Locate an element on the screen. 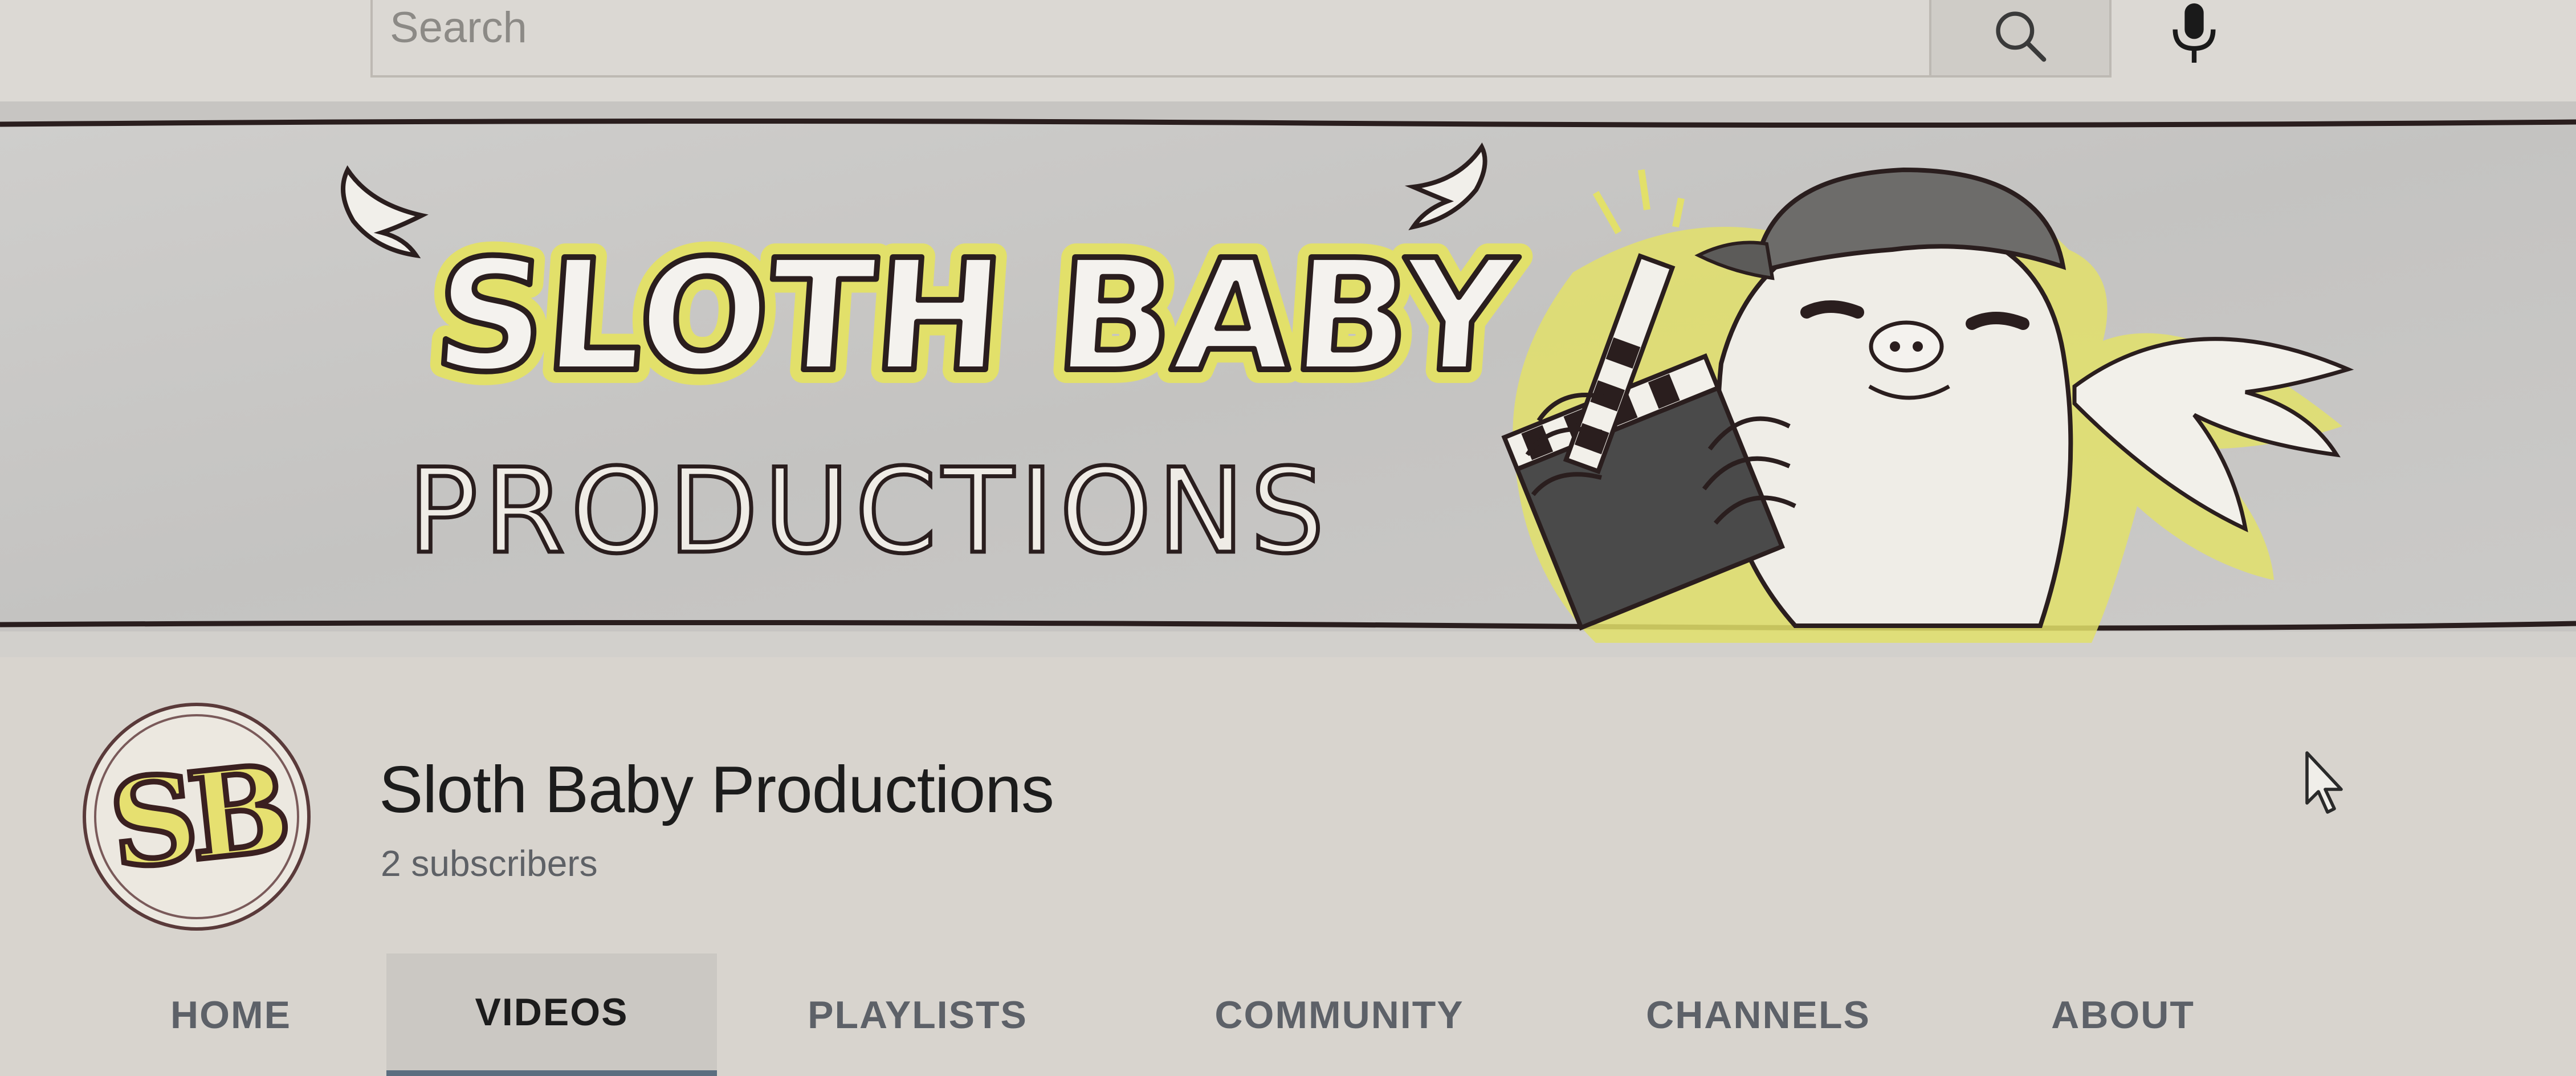 The height and width of the screenshot is (1076, 2576). masthead: Search is located at coordinates (1288, 51).